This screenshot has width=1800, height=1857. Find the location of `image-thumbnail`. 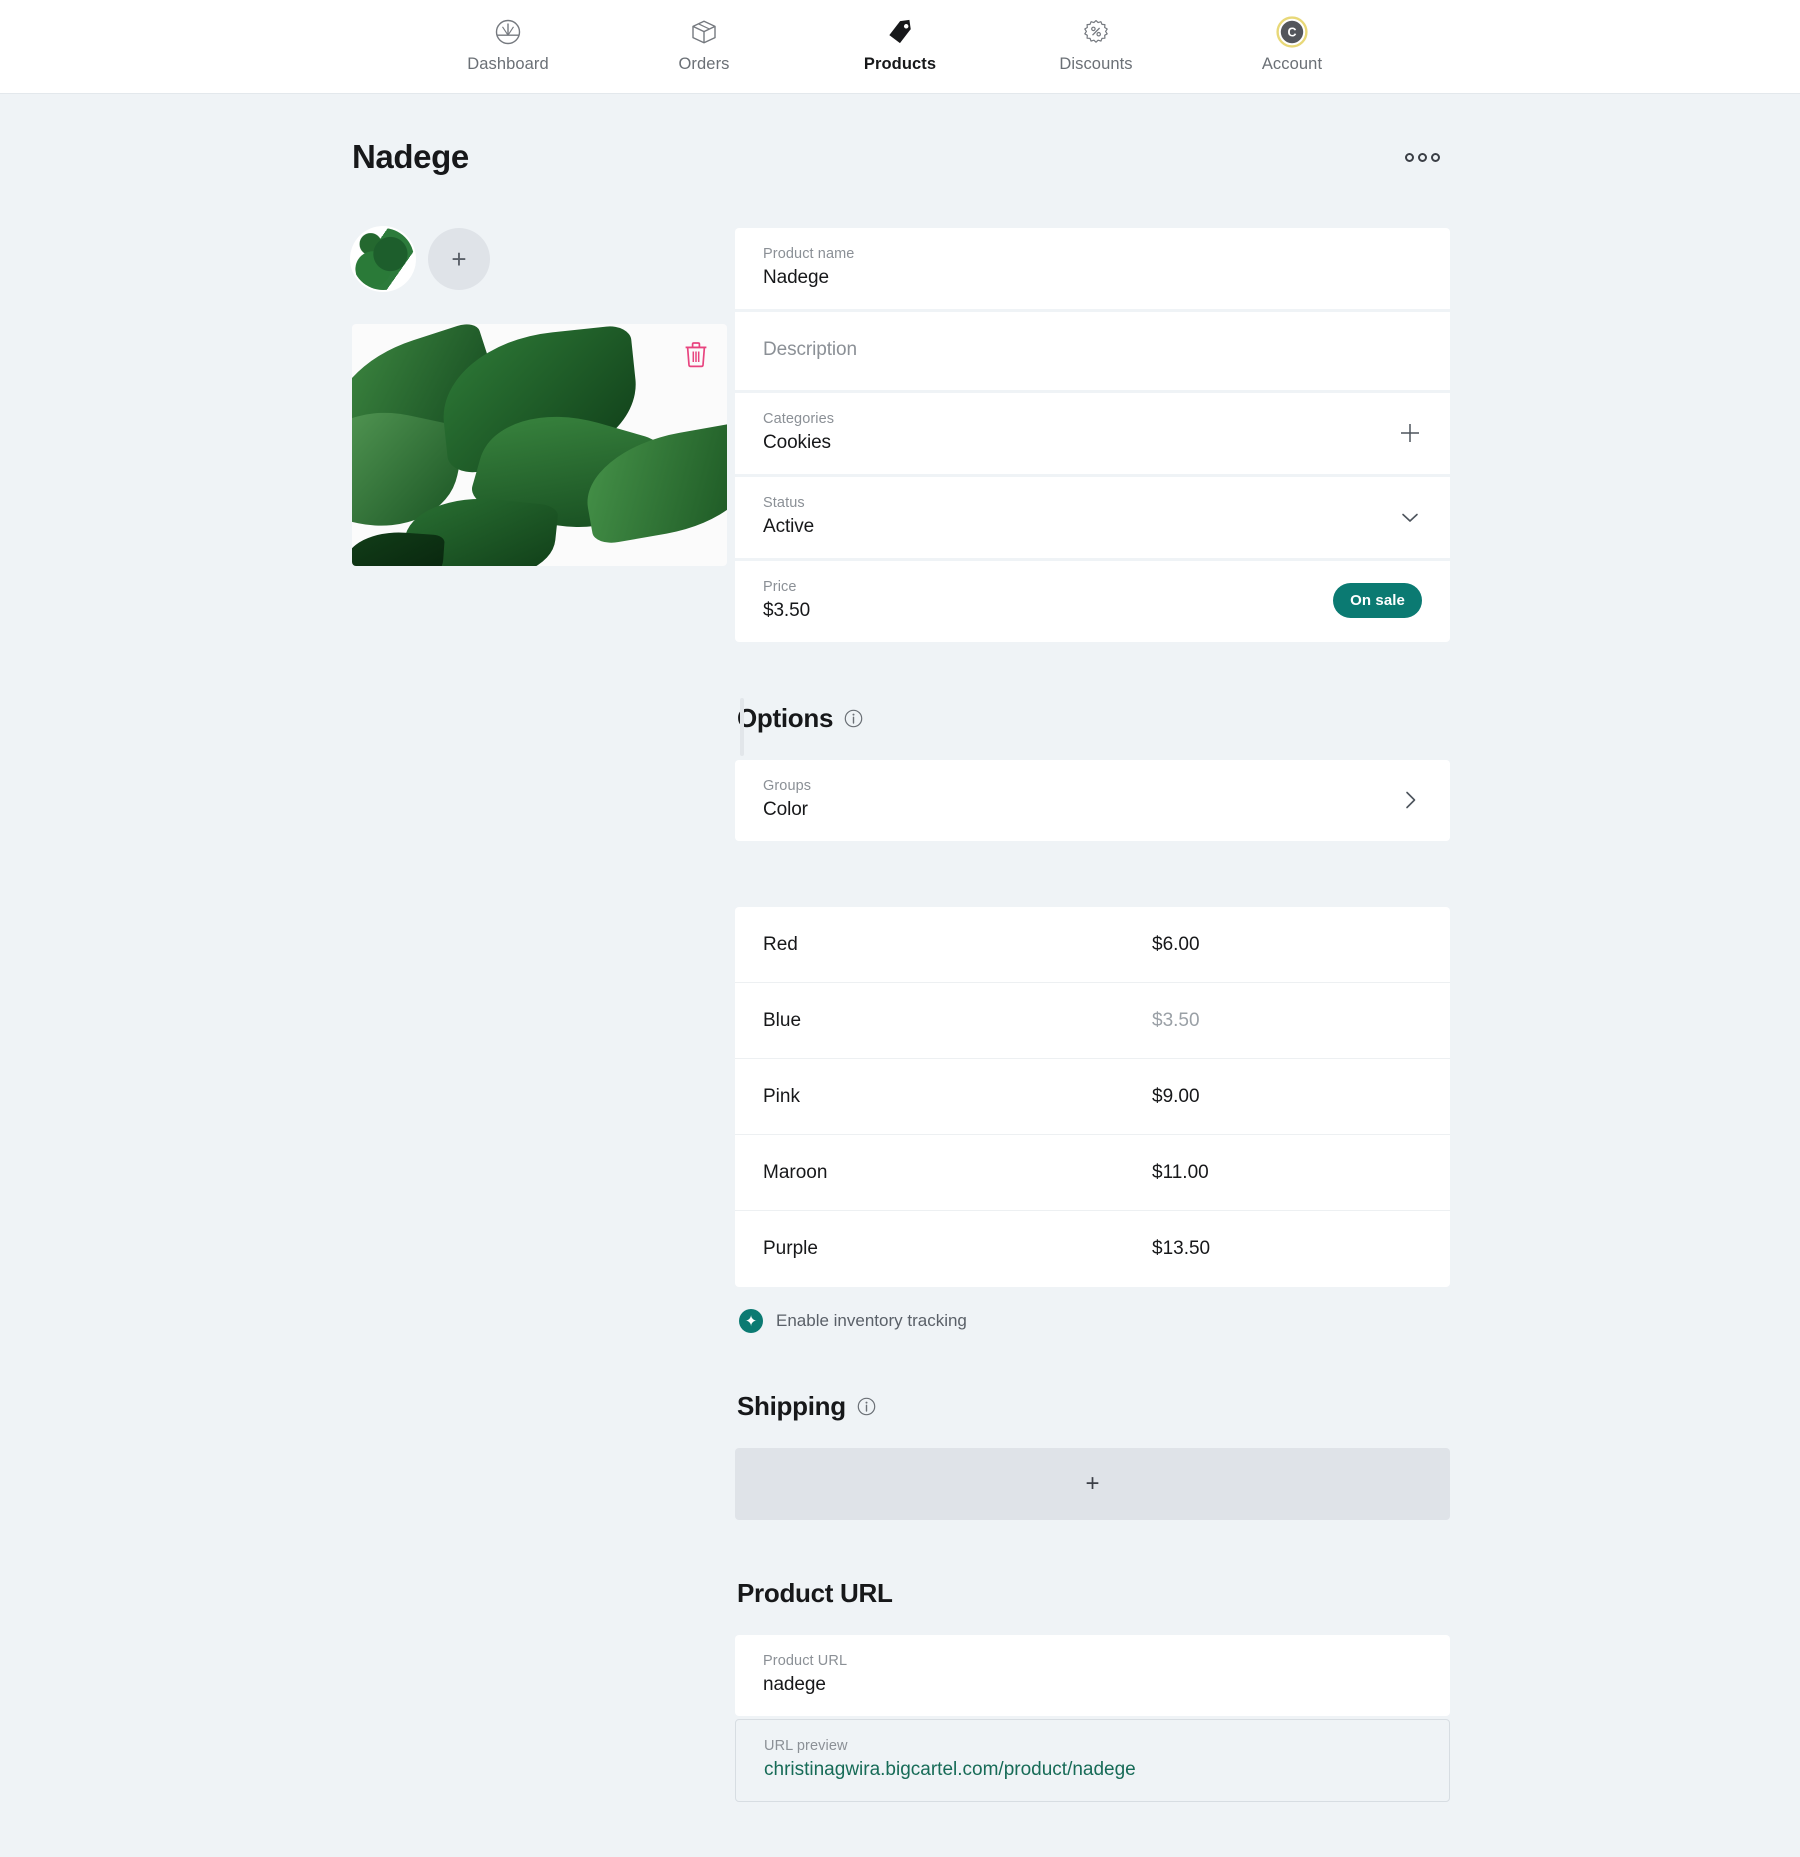

image-thumbnail is located at coordinates (383, 259).